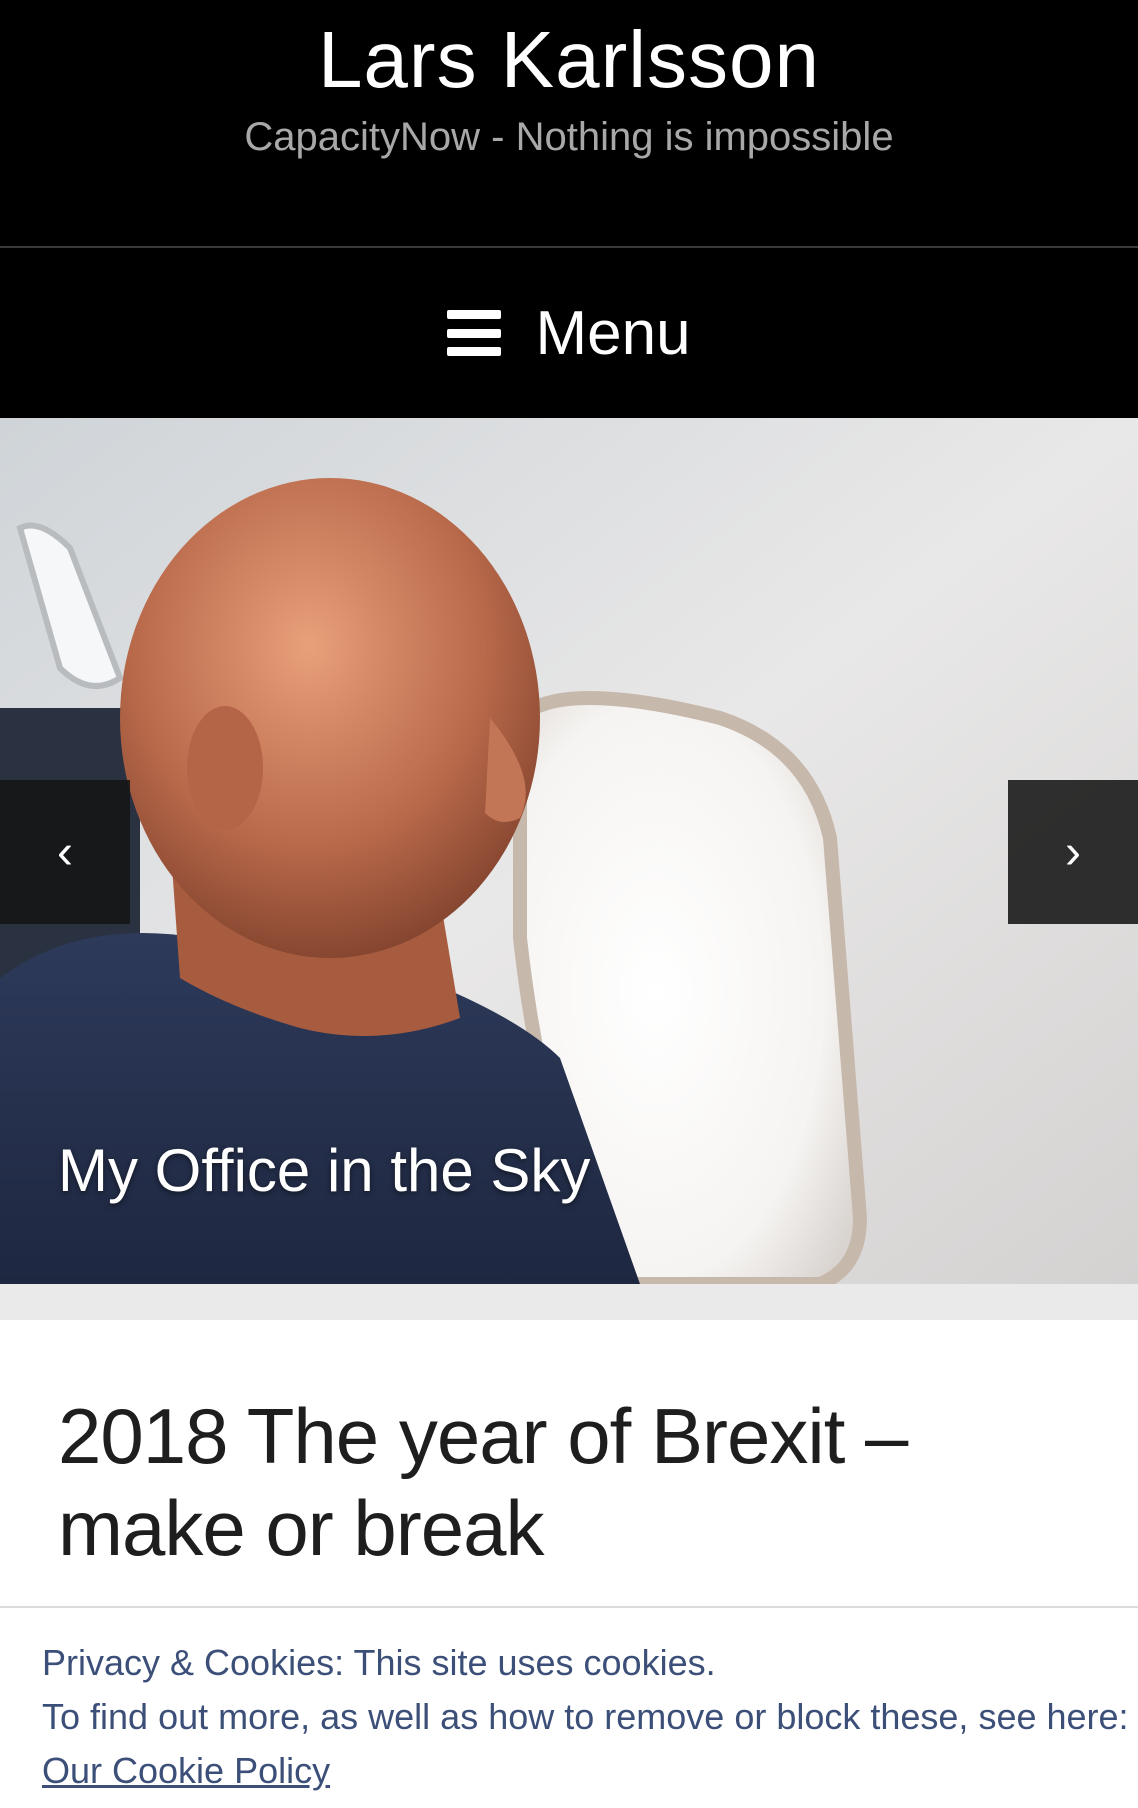 Image resolution: width=1138 pixels, height=1808 pixels. I want to click on slider-next-button: ›, so click(1073, 852).